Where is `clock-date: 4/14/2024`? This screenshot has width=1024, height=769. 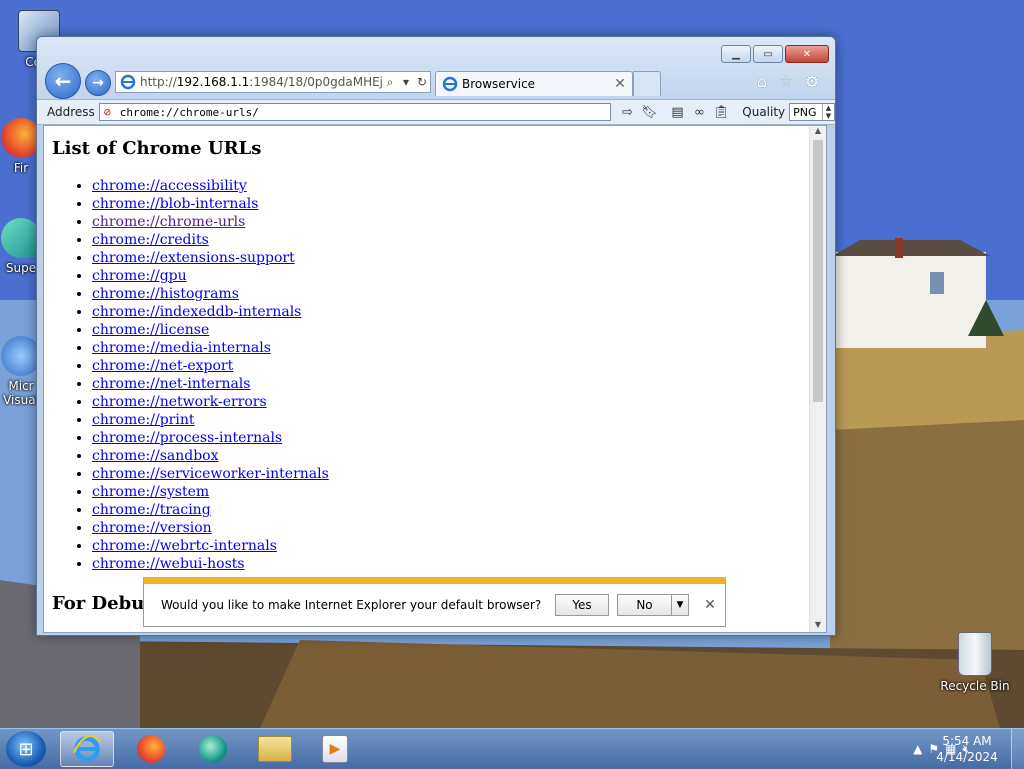 clock-date: 4/14/2024 is located at coordinates (967, 757).